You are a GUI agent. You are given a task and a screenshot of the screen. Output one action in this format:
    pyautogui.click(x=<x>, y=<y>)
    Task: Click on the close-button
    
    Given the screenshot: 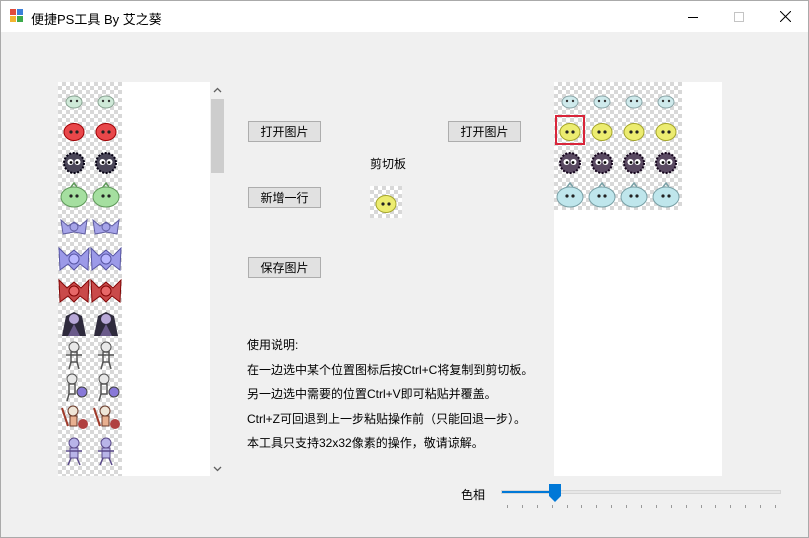 What is the action you would take?
    pyautogui.click(x=785, y=16)
    